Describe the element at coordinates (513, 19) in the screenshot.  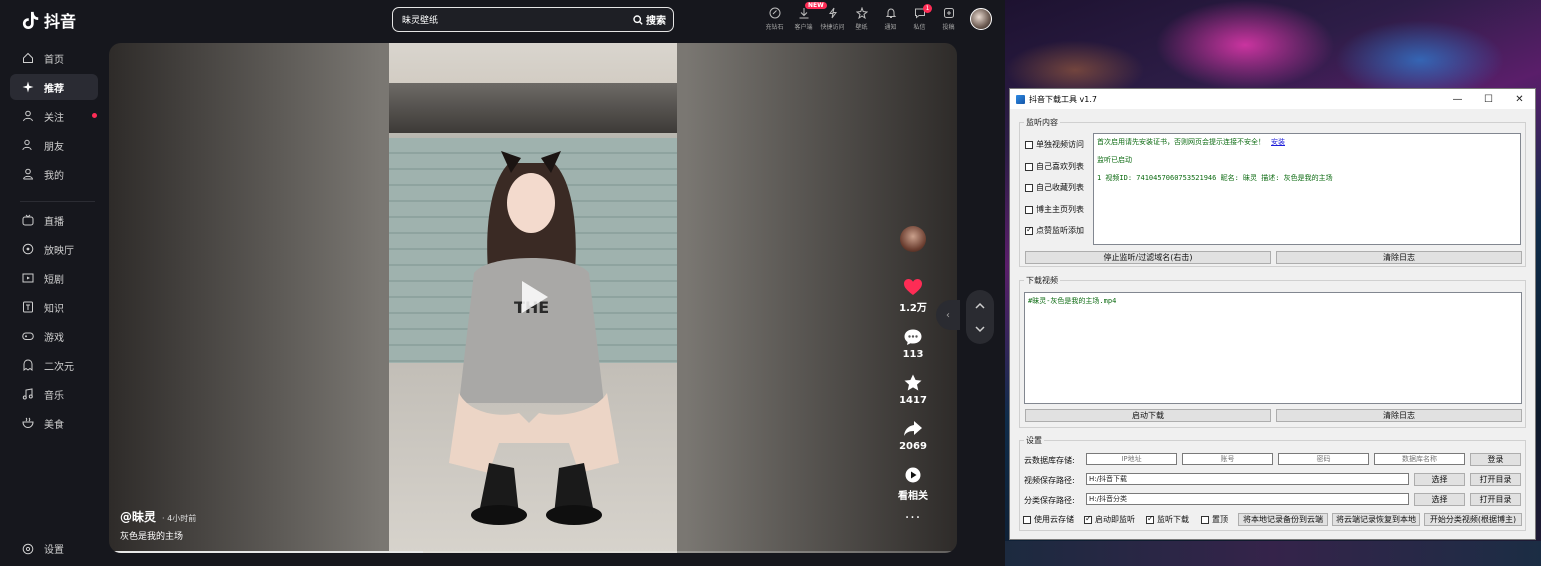
I see `search-input` at that location.